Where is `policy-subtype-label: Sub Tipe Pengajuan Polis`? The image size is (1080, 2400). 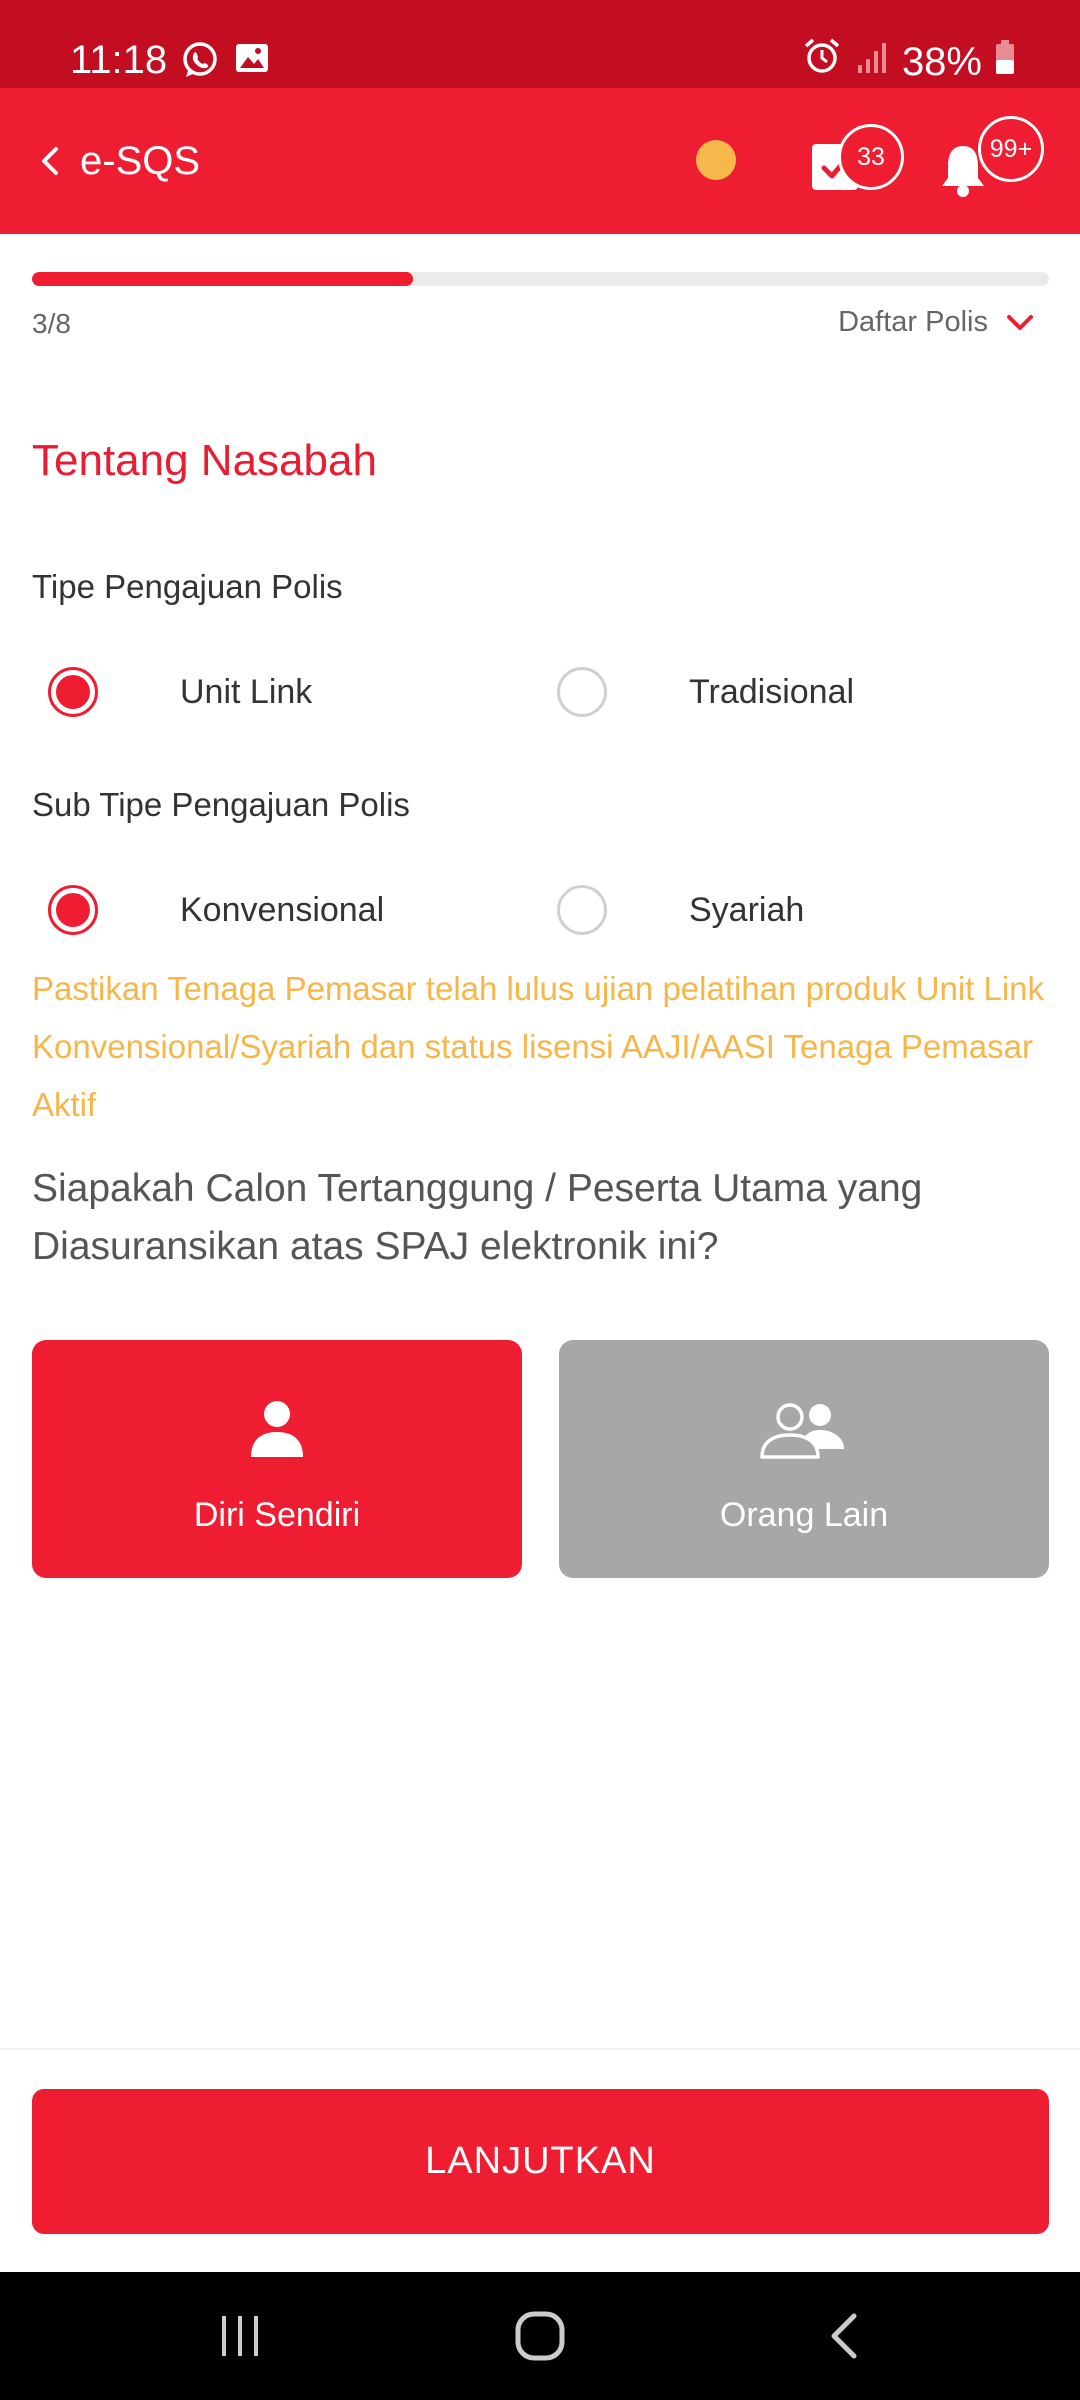 policy-subtype-label: Sub Tipe Pengajuan Polis is located at coordinates (221, 804).